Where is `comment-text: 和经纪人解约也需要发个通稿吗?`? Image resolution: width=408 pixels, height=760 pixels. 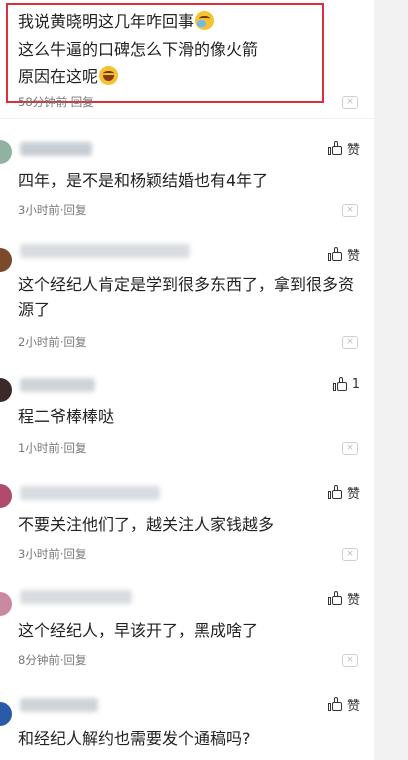
comment-text: 和经纪人解约也需要发个通稿吗? is located at coordinates (134, 738).